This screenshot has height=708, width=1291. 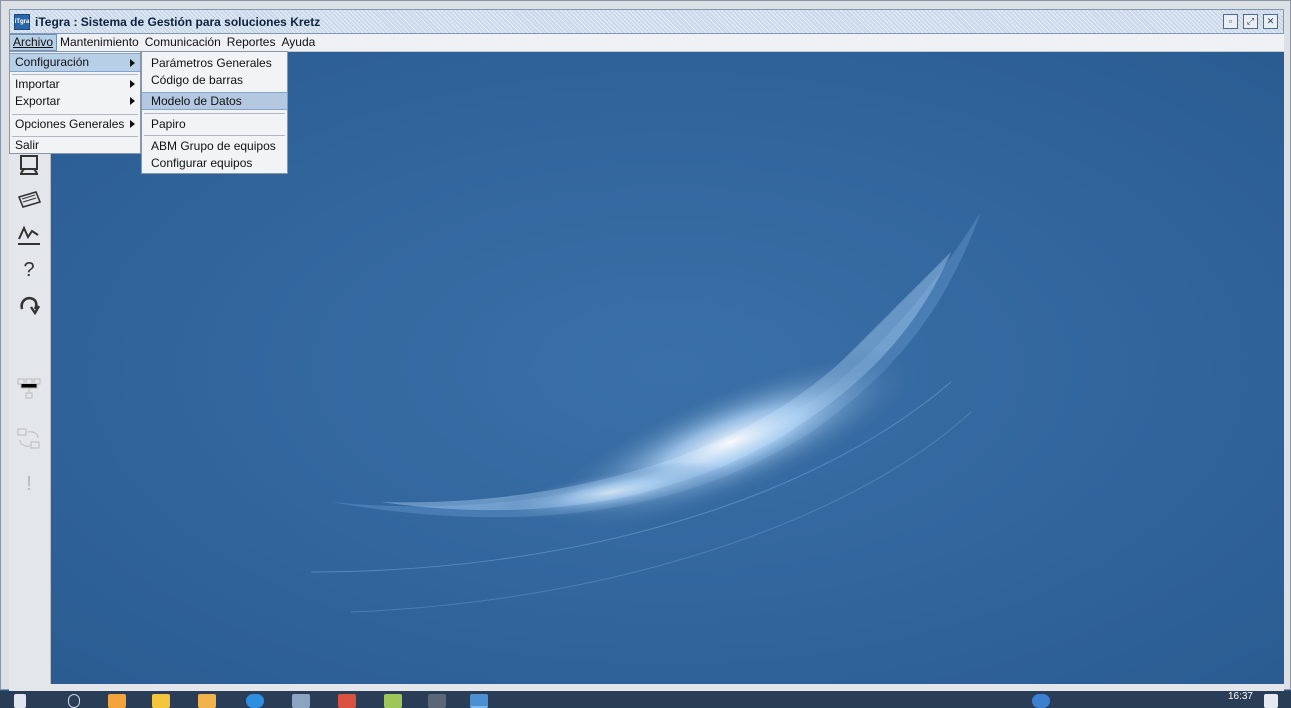 I want to click on minimize-icon: ▫, so click(x=1230, y=21).